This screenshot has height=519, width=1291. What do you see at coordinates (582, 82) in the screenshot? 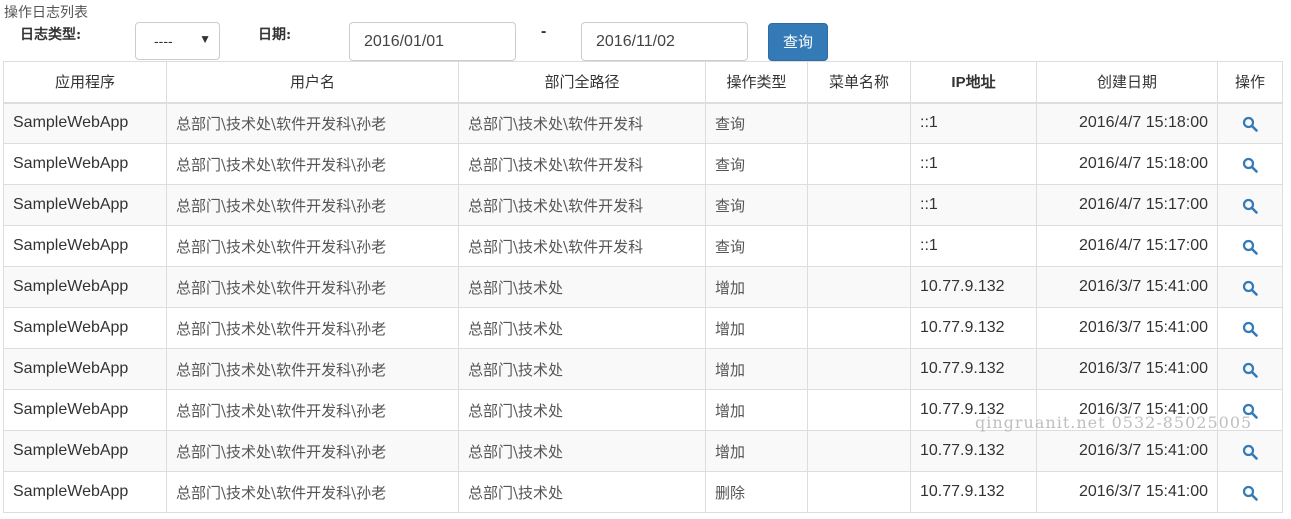
I see `col-header-dept: 部门全路径` at bounding box center [582, 82].